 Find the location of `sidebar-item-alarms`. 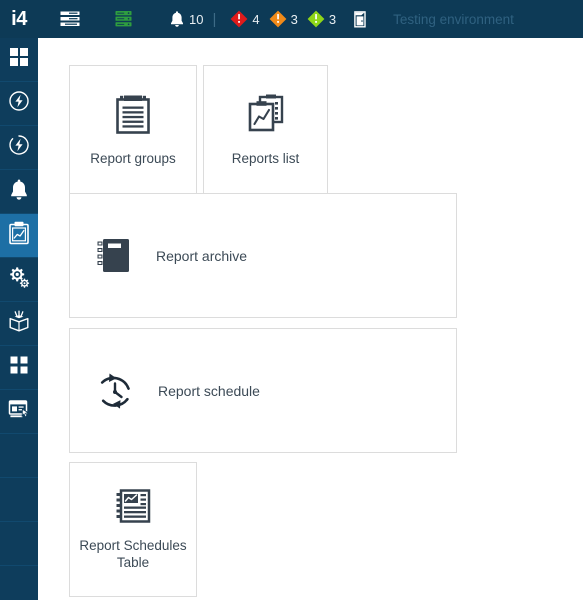

sidebar-item-alarms is located at coordinates (19, 192).